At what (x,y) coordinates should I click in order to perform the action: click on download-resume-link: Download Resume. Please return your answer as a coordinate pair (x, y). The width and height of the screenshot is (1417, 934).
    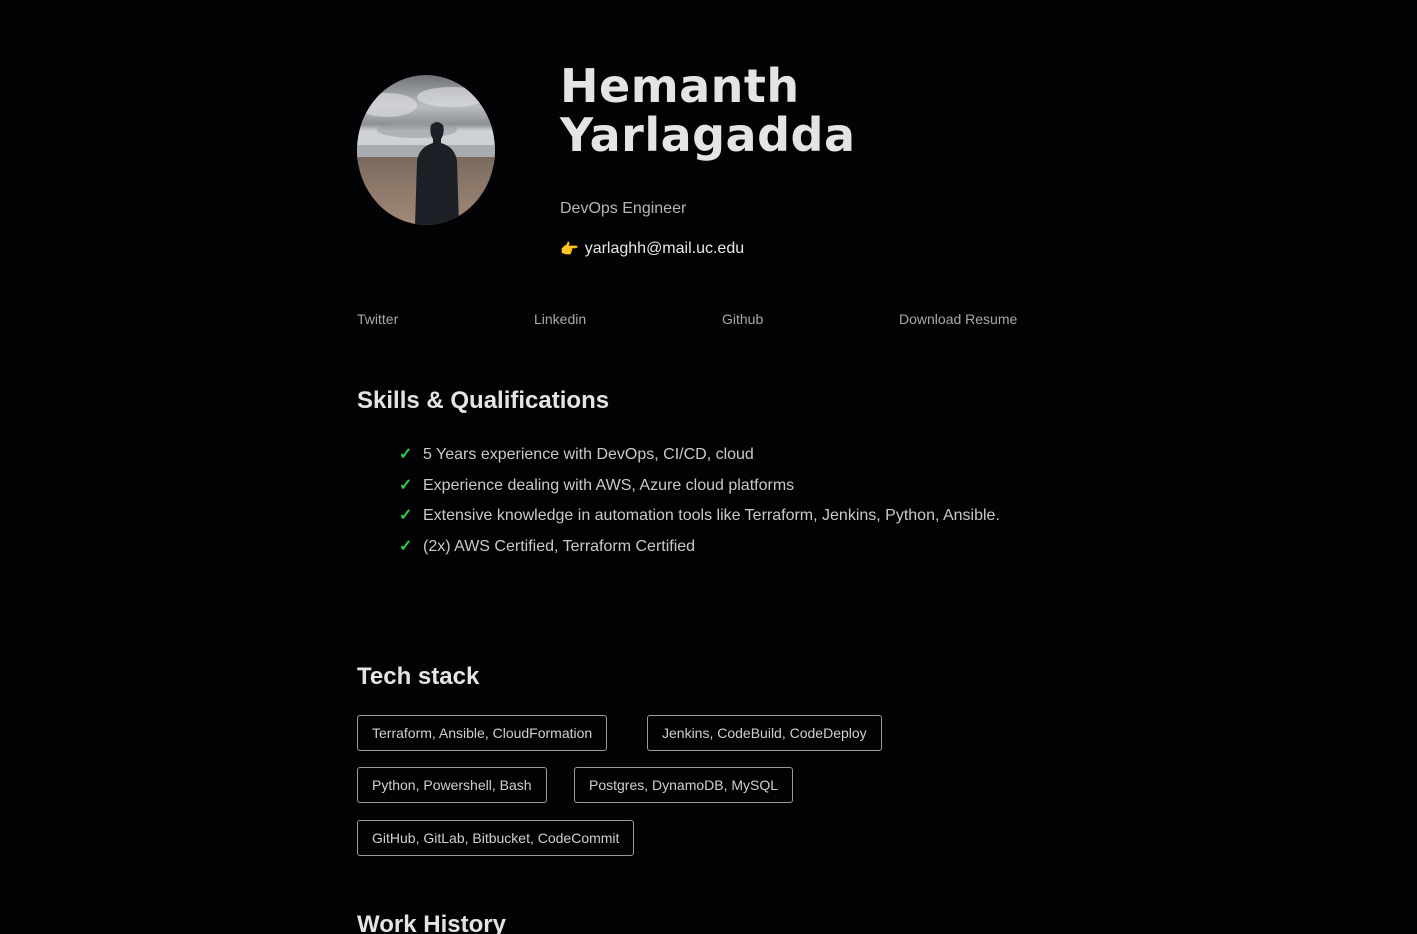
    Looking at the image, I should click on (958, 319).